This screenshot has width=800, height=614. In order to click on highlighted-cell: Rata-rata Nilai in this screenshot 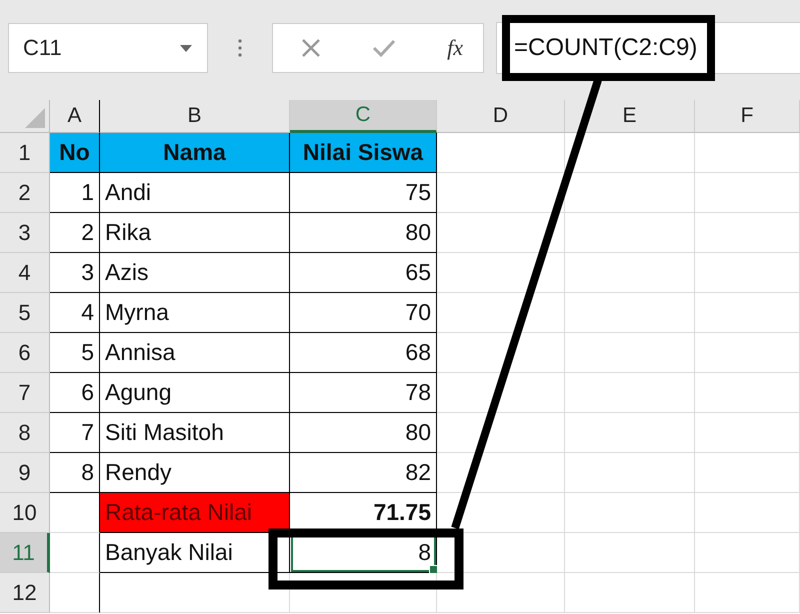, I will do `click(195, 513)`.